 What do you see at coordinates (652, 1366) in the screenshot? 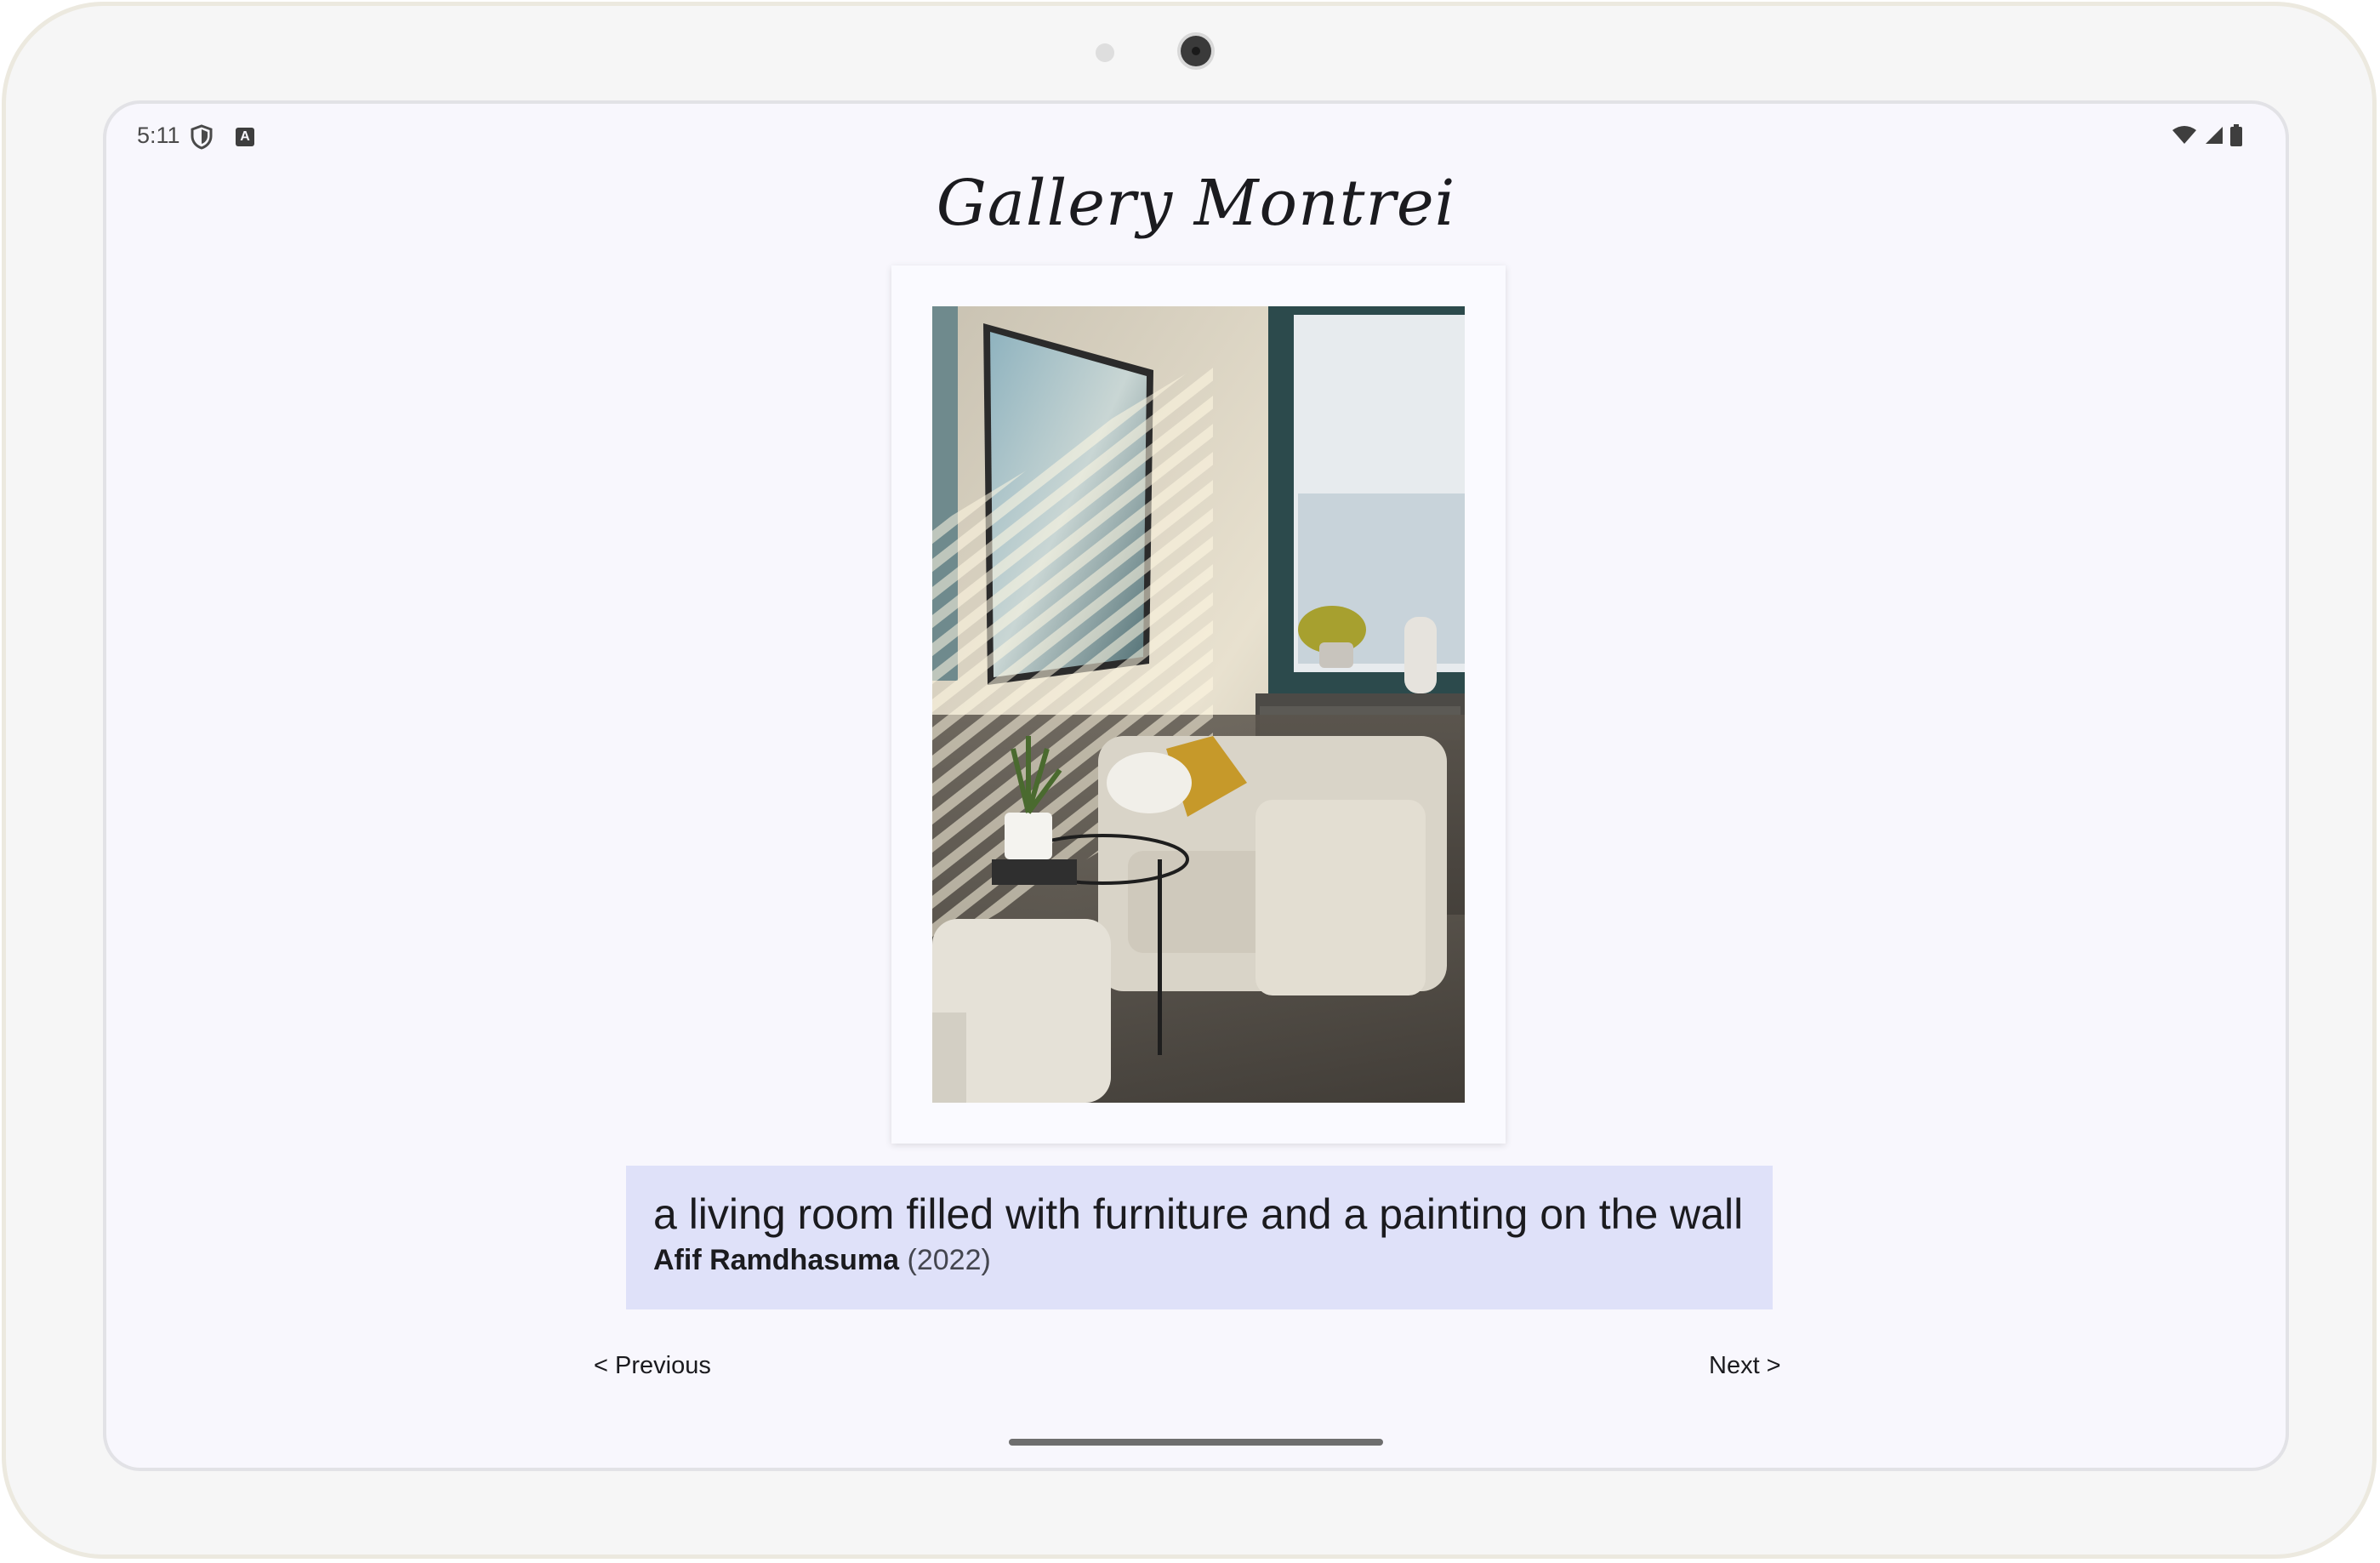
I see `previous-button: < Previous` at bounding box center [652, 1366].